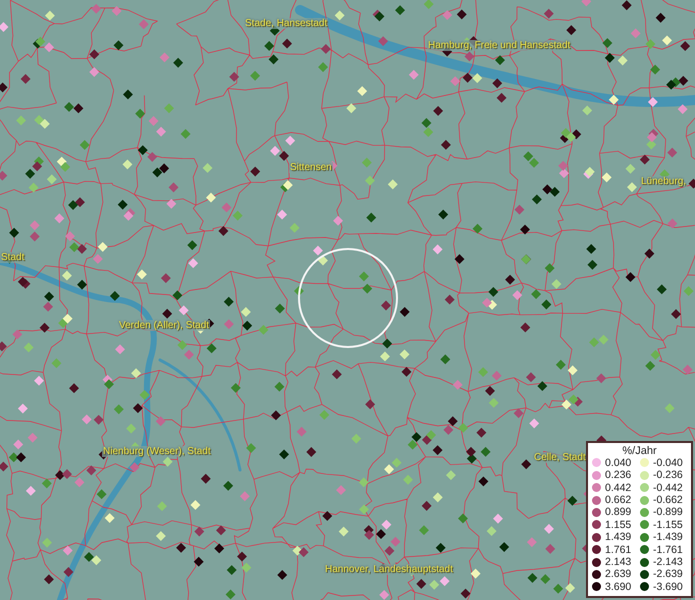 The image size is (695, 600). What do you see at coordinates (618, 475) in the screenshot?
I see `legend-value: 0.236` at bounding box center [618, 475].